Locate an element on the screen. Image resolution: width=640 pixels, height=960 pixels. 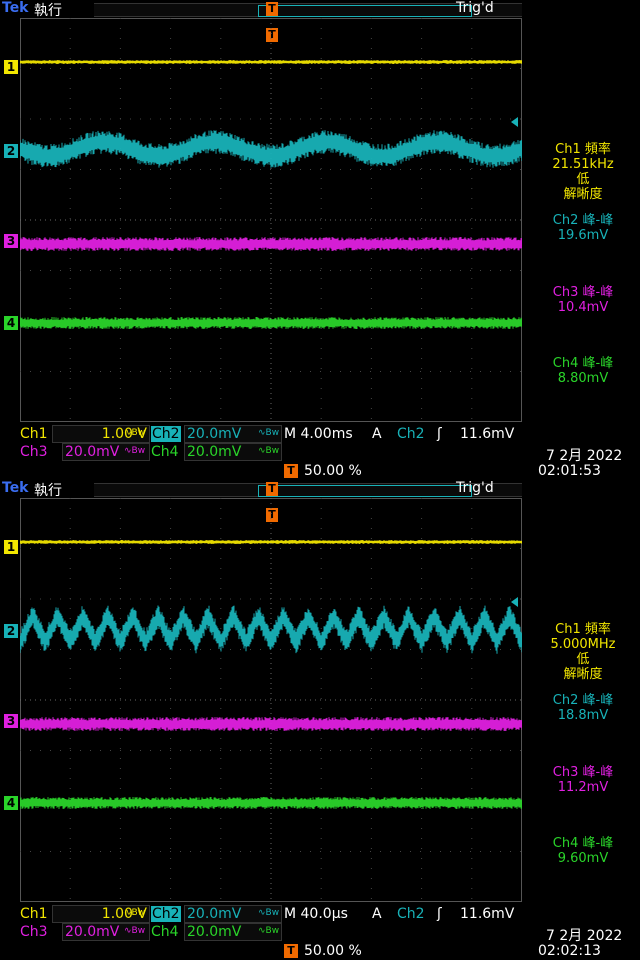
ch1-frequency-readout: Ch1 頻率 21.51kHz 低 解晰度 is located at coordinates (583, 172).